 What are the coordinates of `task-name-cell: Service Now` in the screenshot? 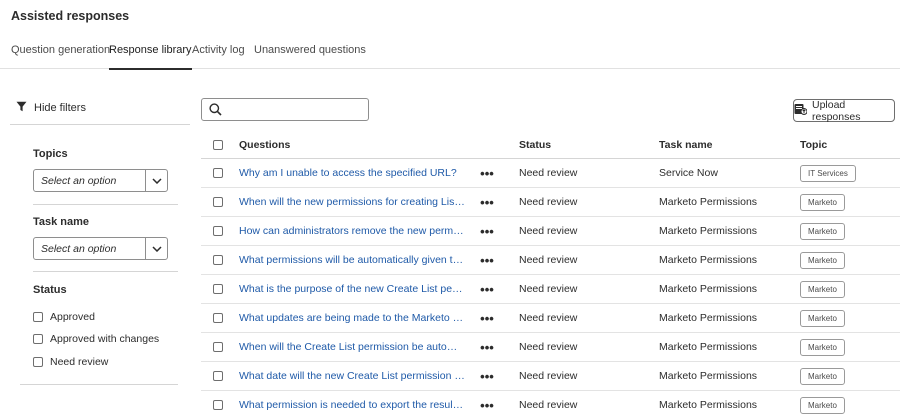 It's located at (688, 173).